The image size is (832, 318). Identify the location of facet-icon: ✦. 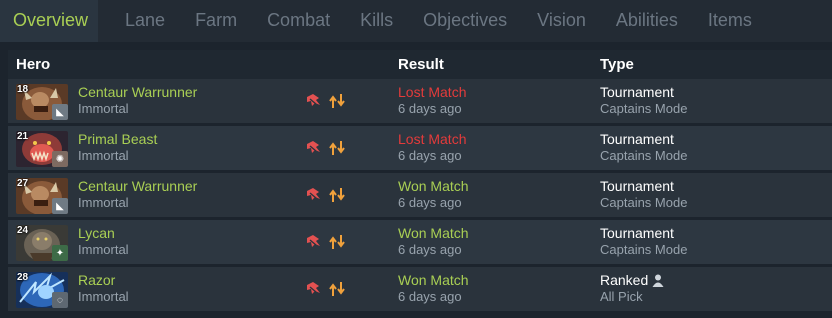
(60, 253).